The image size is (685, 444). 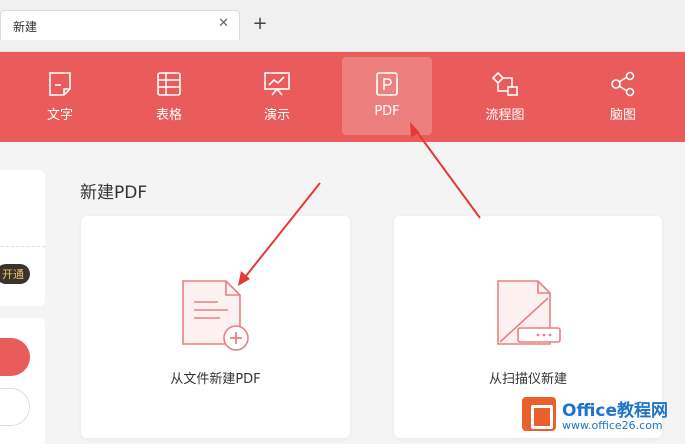 What do you see at coordinates (276, 115) in the screenshot?
I see `toolbar-item-label: 演示` at bounding box center [276, 115].